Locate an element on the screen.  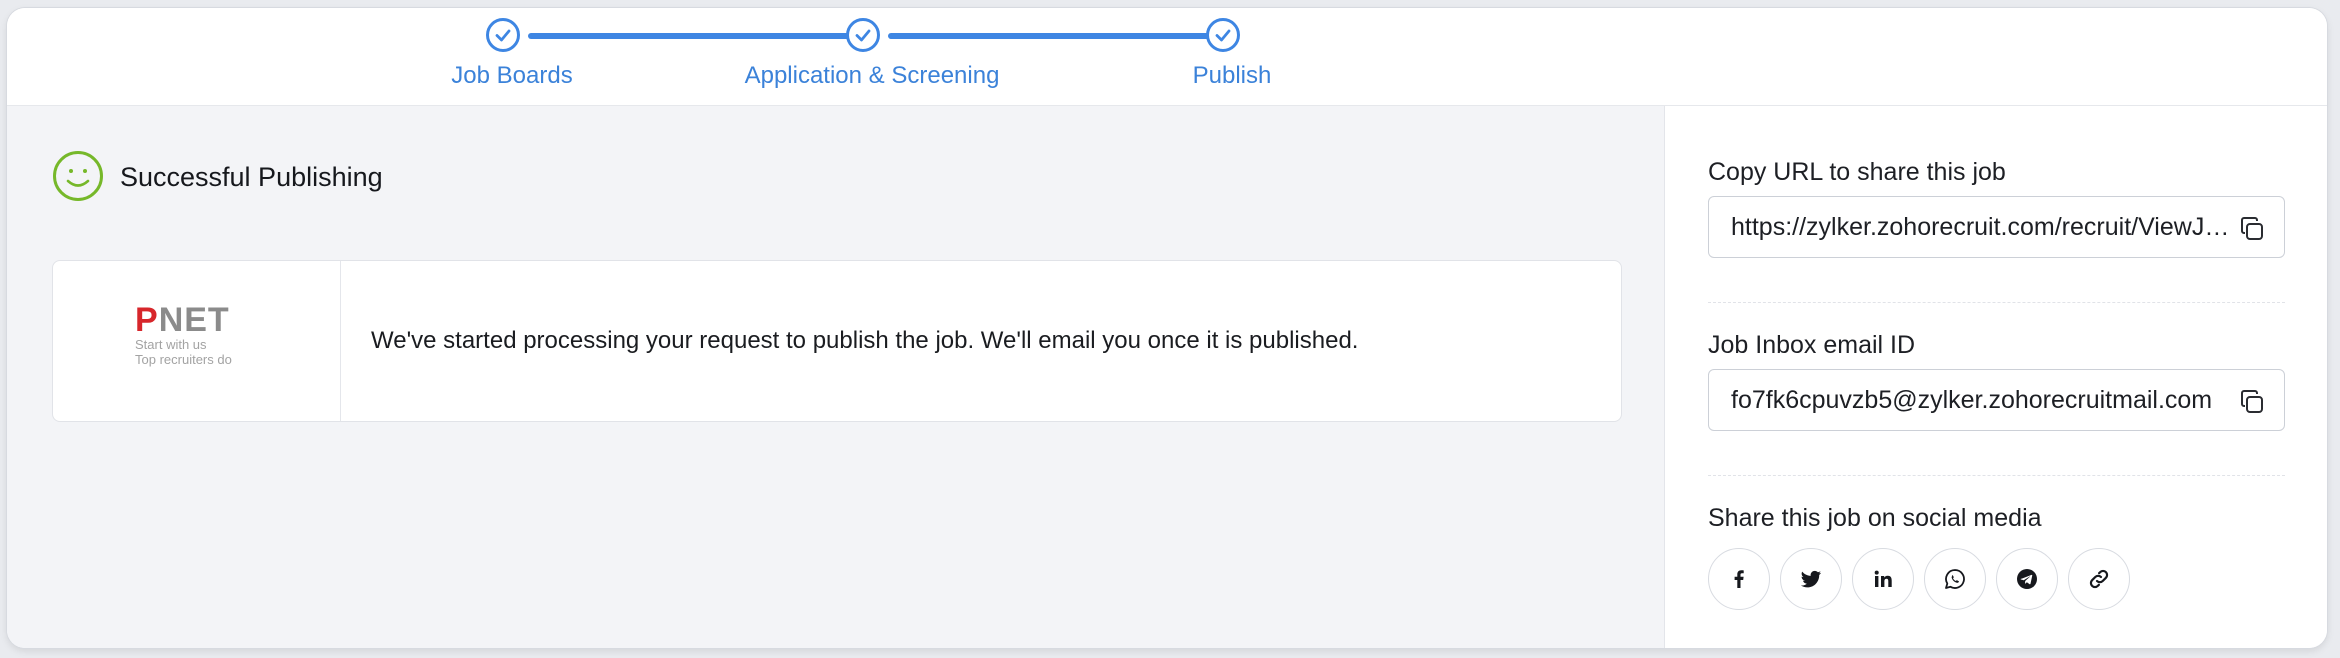
social-label: Share this job on social media is located at coordinates (1875, 518).